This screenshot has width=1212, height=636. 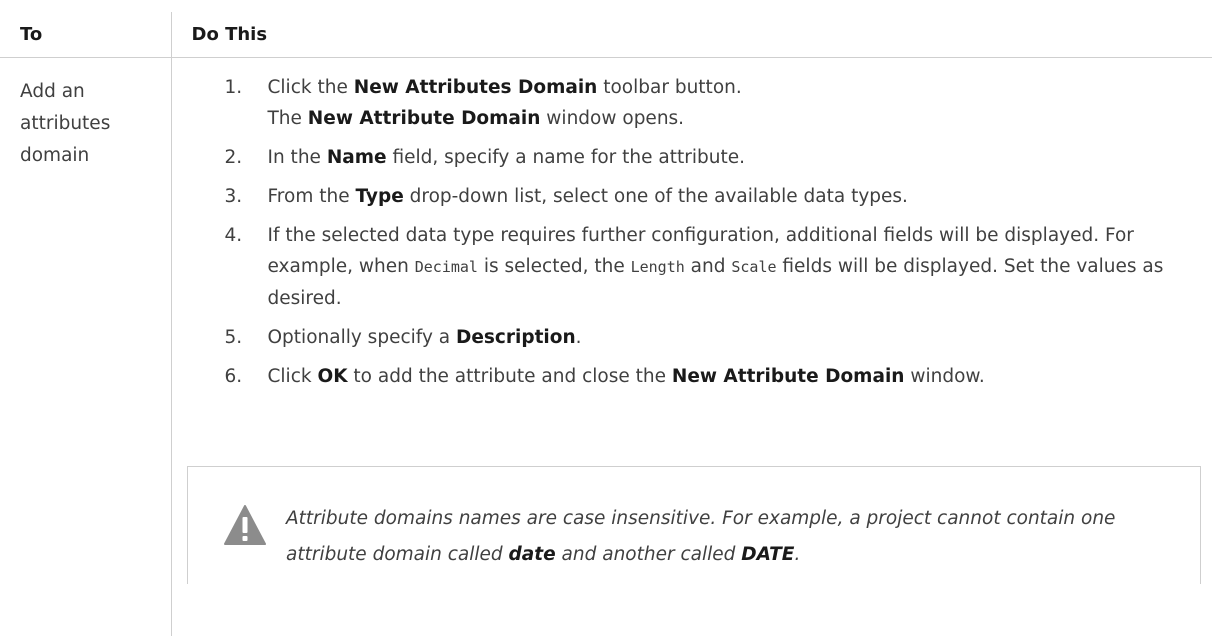 I want to click on warning-triangle-icon, so click(x=245, y=525).